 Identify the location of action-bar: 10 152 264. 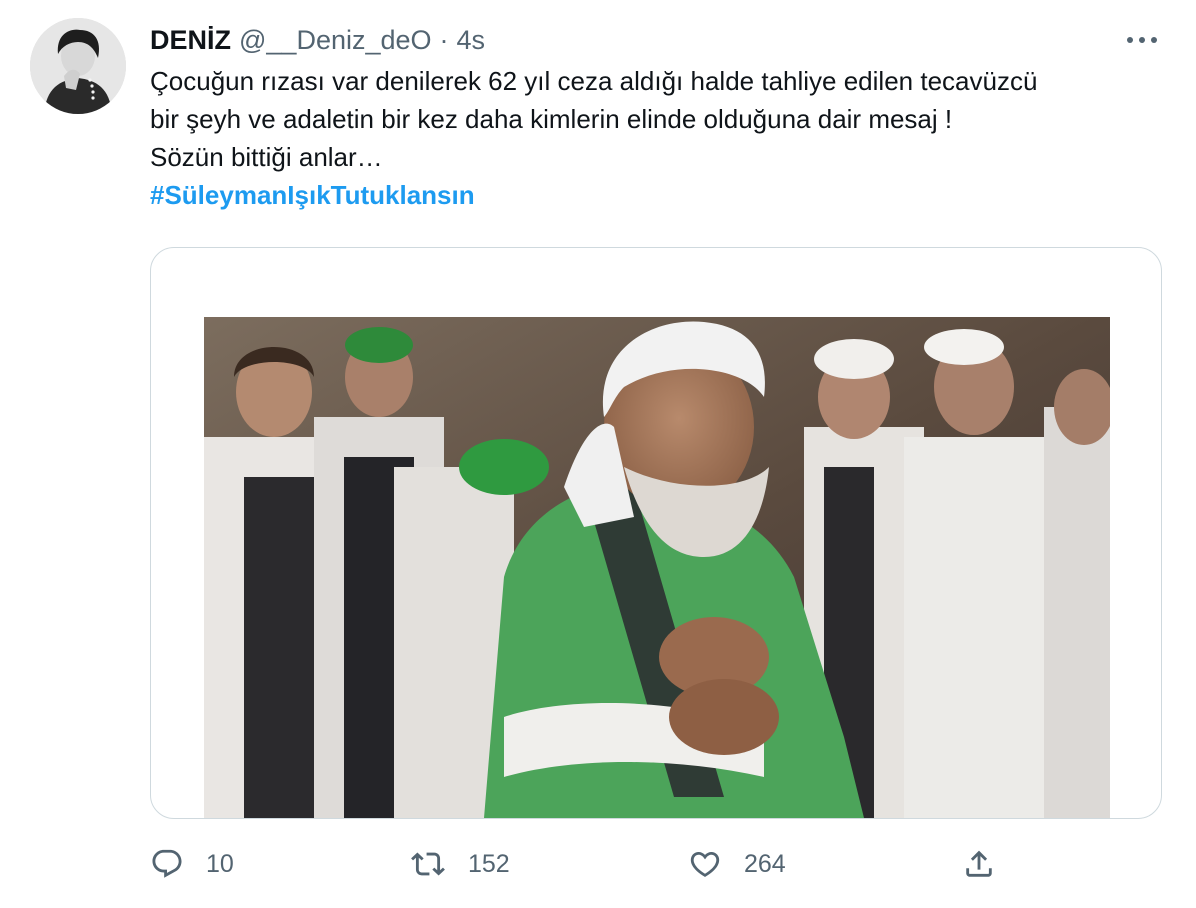
(598, 864).